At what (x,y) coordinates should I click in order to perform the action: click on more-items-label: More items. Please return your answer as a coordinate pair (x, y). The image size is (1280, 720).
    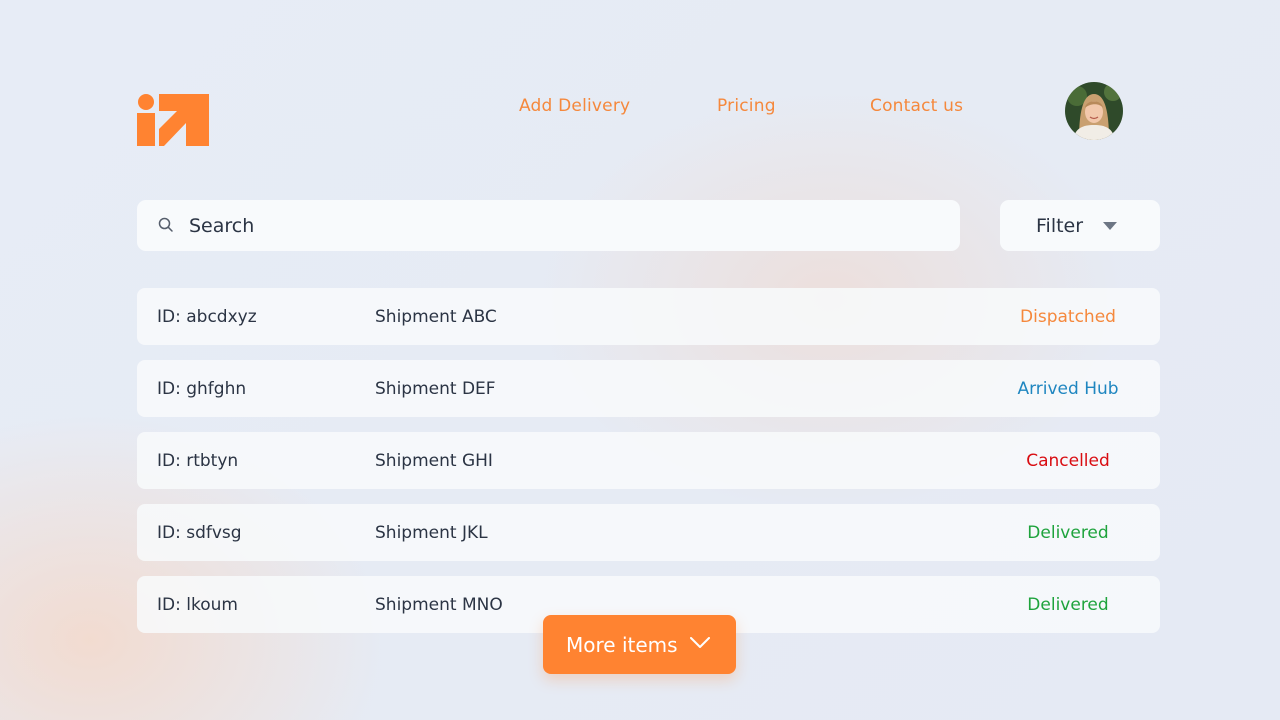
    Looking at the image, I should click on (622, 644).